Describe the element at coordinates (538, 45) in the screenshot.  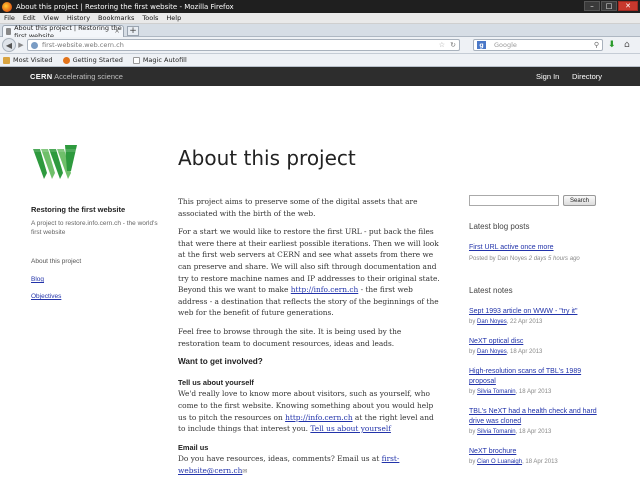
I see `browser-search-bar: g Google ⚲` at that location.